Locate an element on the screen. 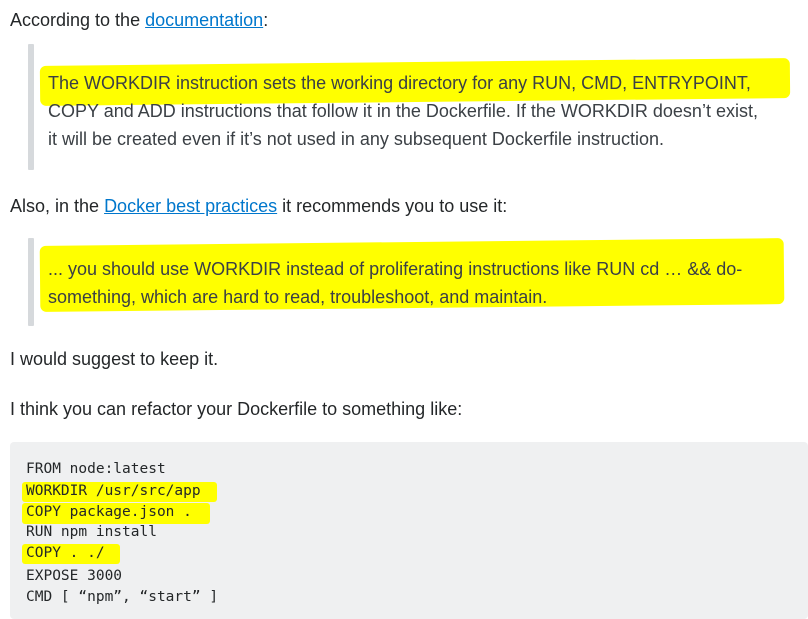  intro-suffix: : is located at coordinates (266, 20).